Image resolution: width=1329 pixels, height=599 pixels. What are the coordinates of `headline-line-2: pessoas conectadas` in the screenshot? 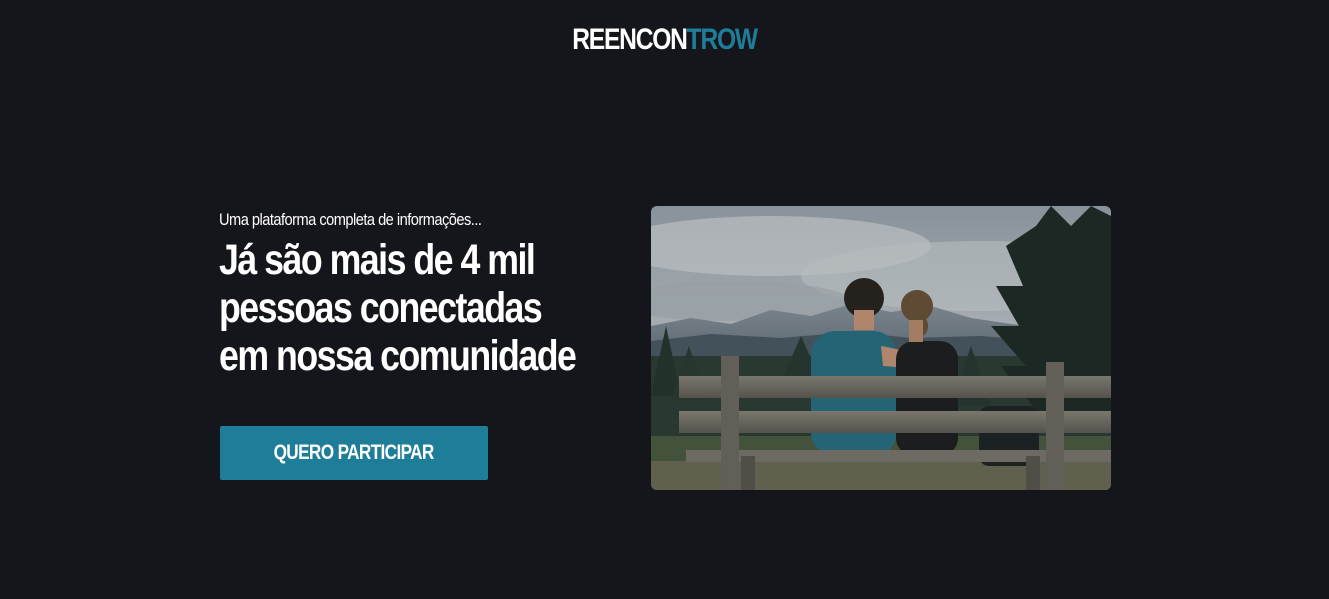 It's located at (381, 308).